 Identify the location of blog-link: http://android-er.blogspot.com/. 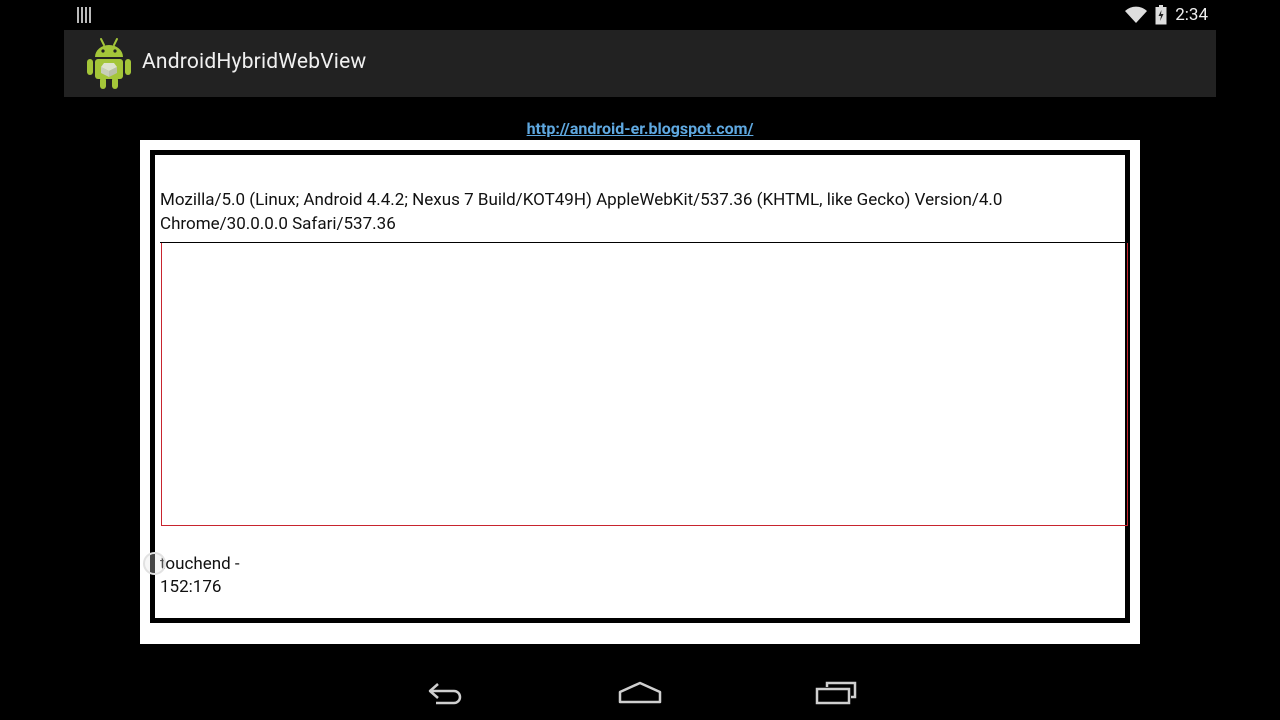
(640, 128).